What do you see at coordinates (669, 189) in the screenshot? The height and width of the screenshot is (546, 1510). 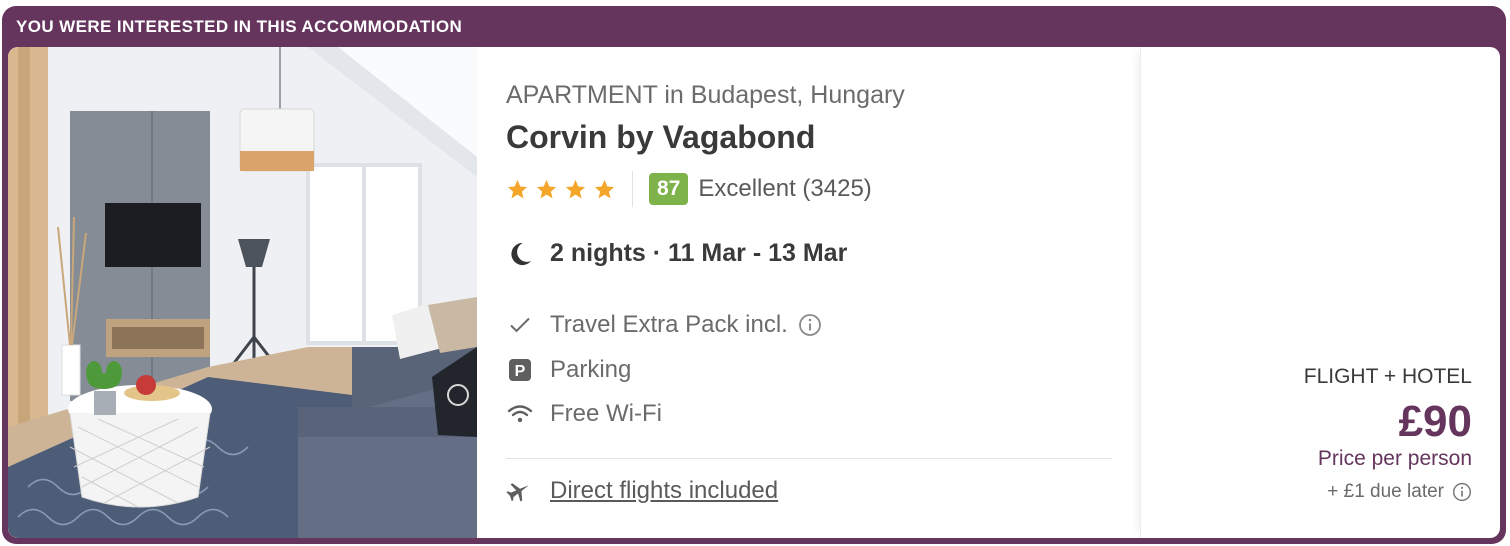 I see `review-score-badge: 87` at bounding box center [669, 189].